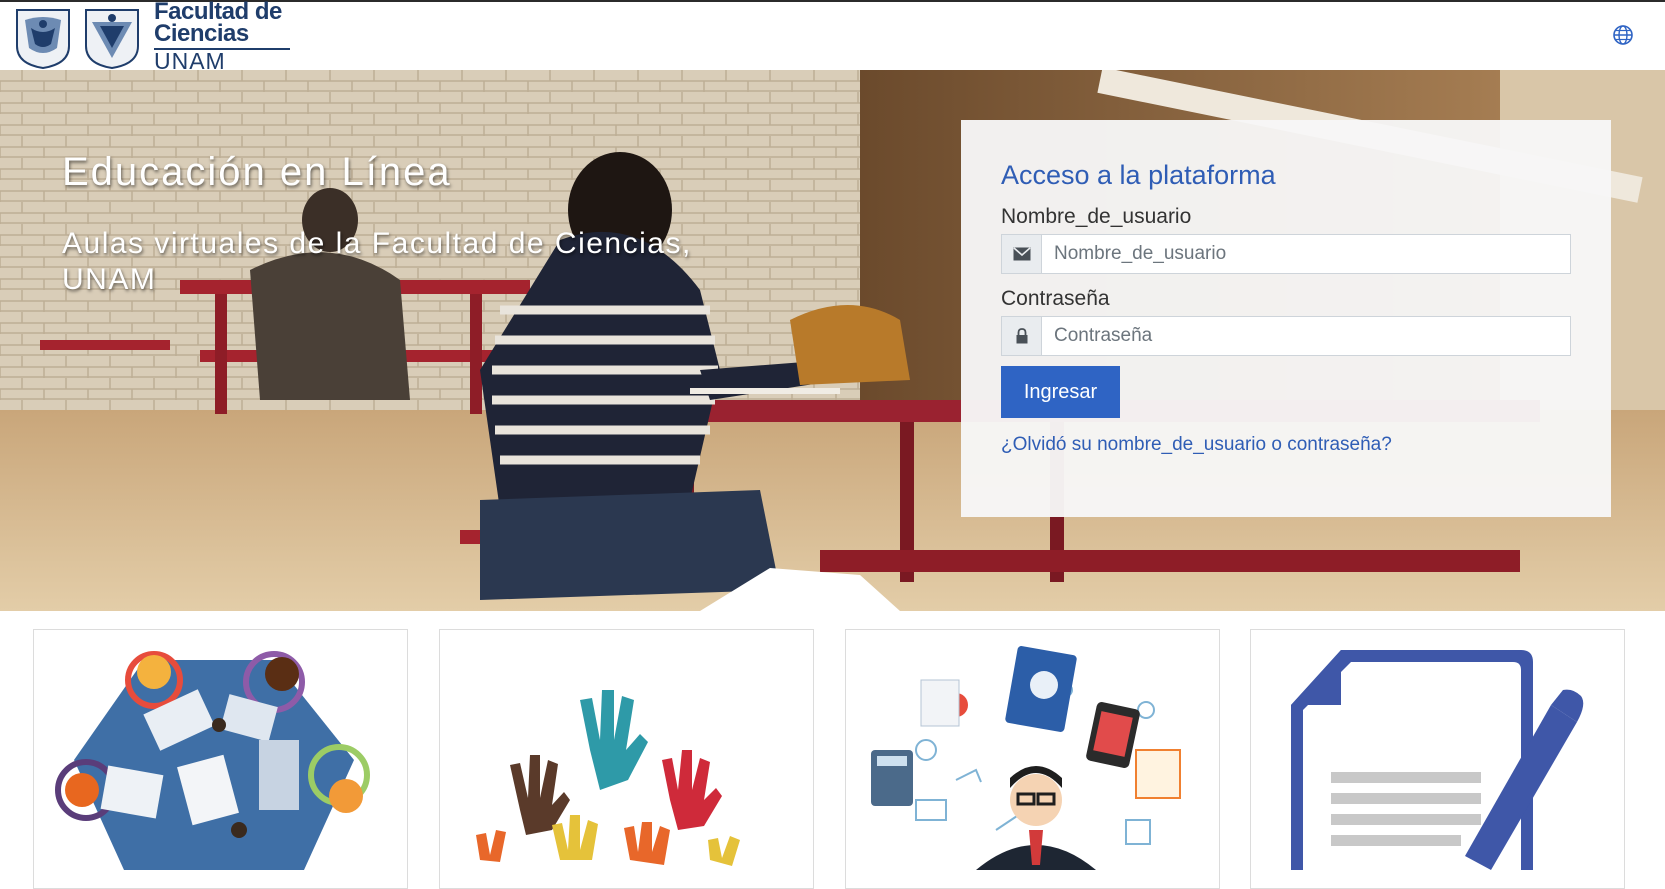 Image resolution: width=1665 pixels, height=889 pixels. Describe the element at coordinates (112, 38) in the screenshot. I see `faculty-crest-logo` at that location.